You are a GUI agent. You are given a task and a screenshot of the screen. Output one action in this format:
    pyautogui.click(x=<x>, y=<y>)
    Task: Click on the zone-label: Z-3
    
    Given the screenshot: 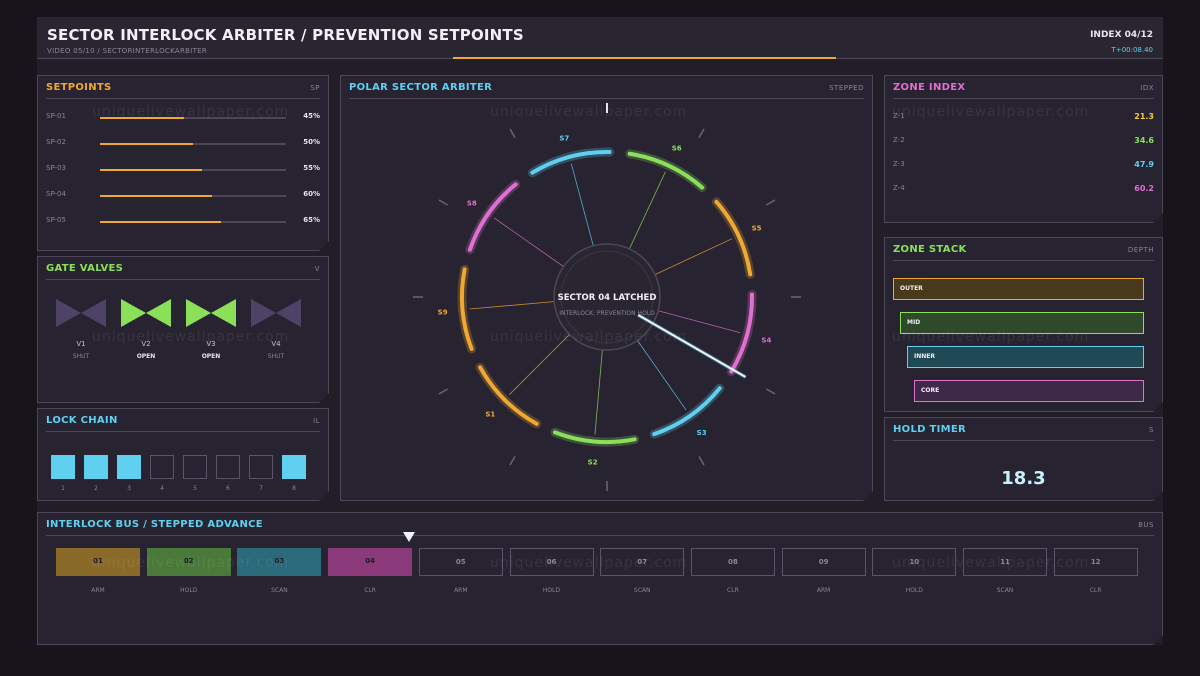 What is the action you would take?
    pyautogui.click(x=899, y=164)
    